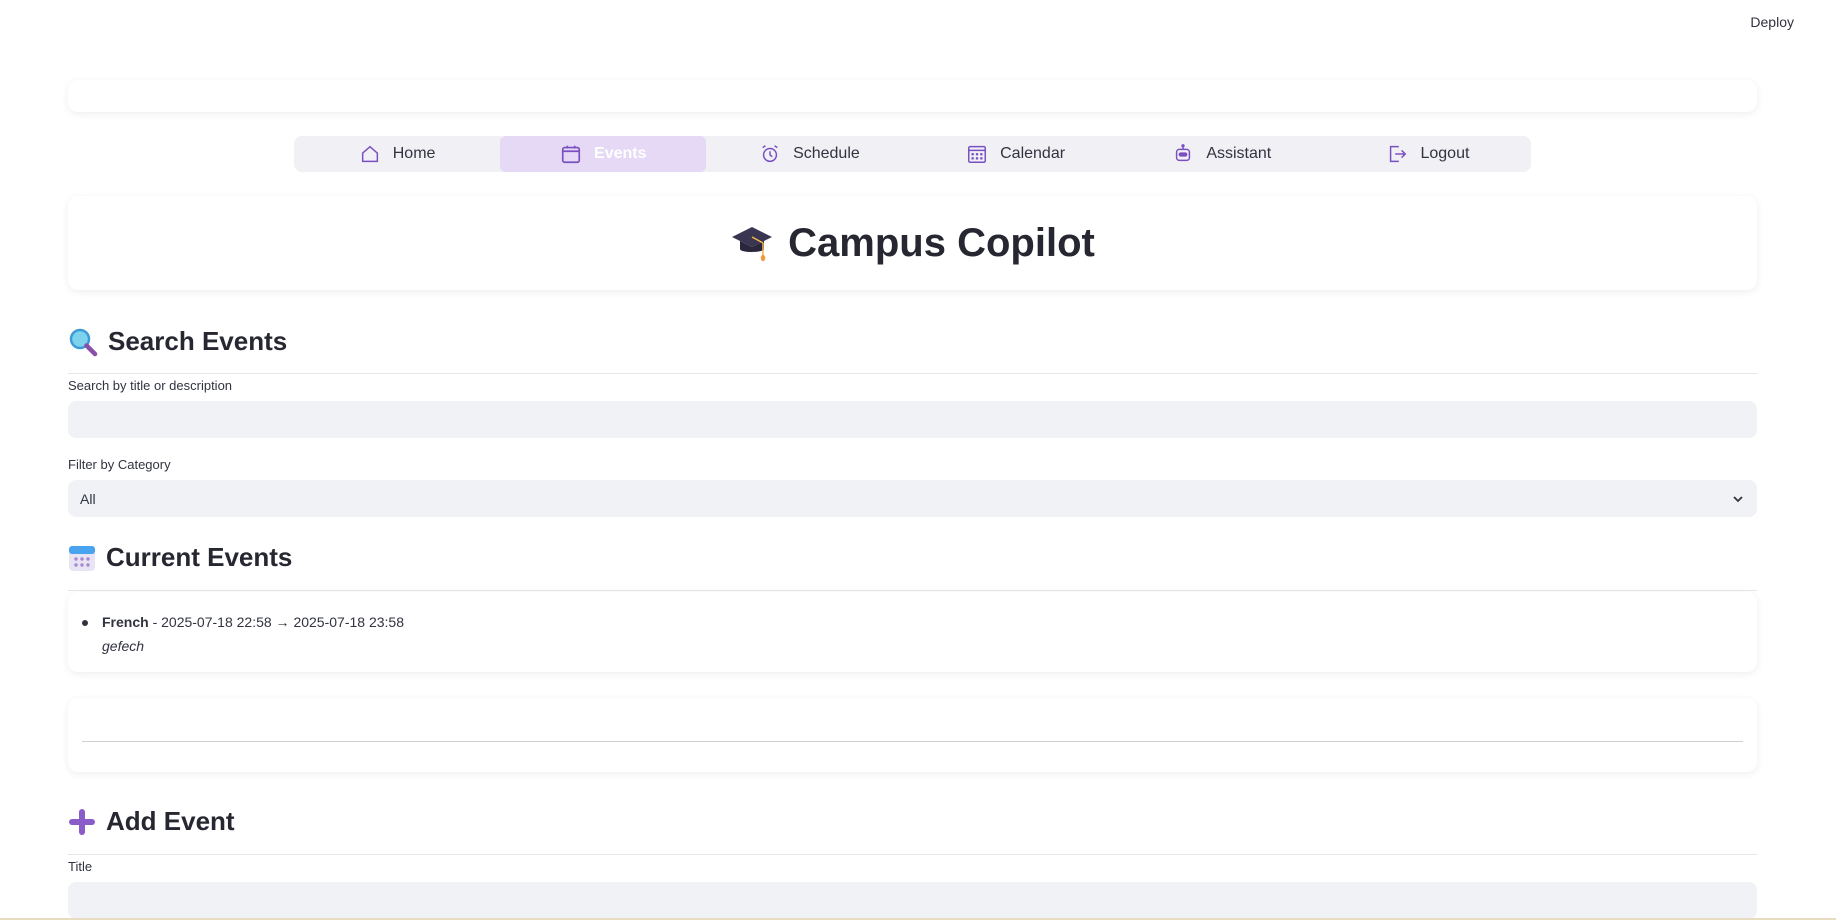 This screenshot has width=1836, height=920. I want to click on calendar-grid-icon, so click(977, 154).